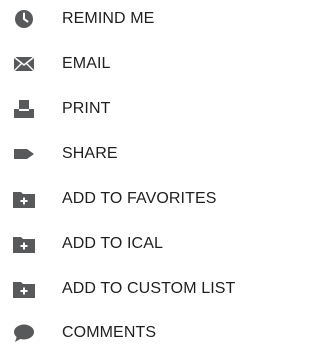 The width and height of the screenshot is (320, 352). What do you see at coordinates (90, 153) in the screenshot?
I see `share-label: SHARE` at bounding box center [90, 153].